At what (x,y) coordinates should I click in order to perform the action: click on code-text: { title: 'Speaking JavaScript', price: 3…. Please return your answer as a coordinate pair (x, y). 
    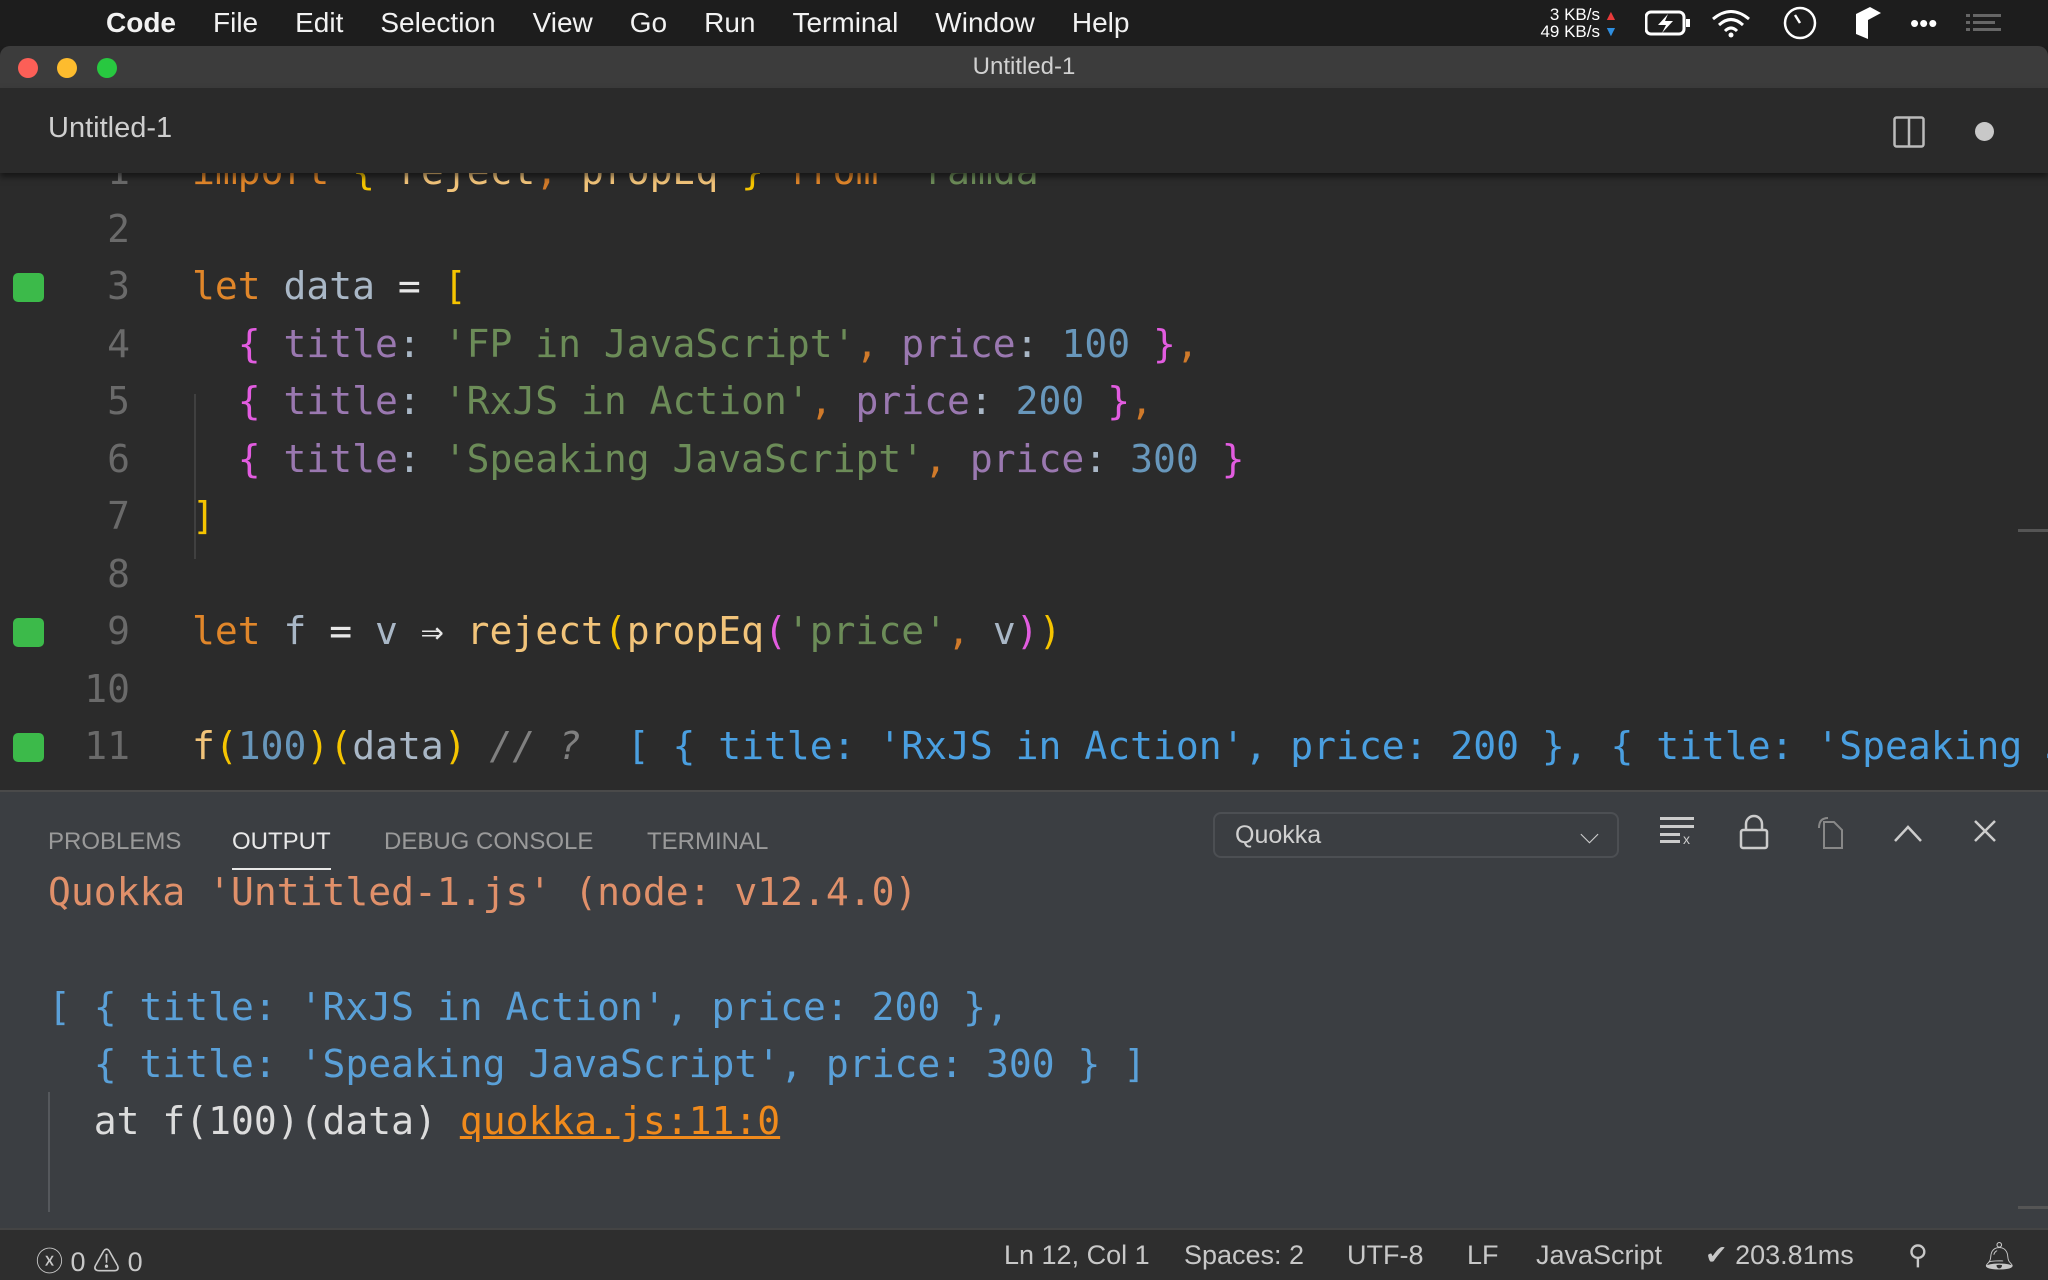
    Looking at the image, I should click on (718, 459).